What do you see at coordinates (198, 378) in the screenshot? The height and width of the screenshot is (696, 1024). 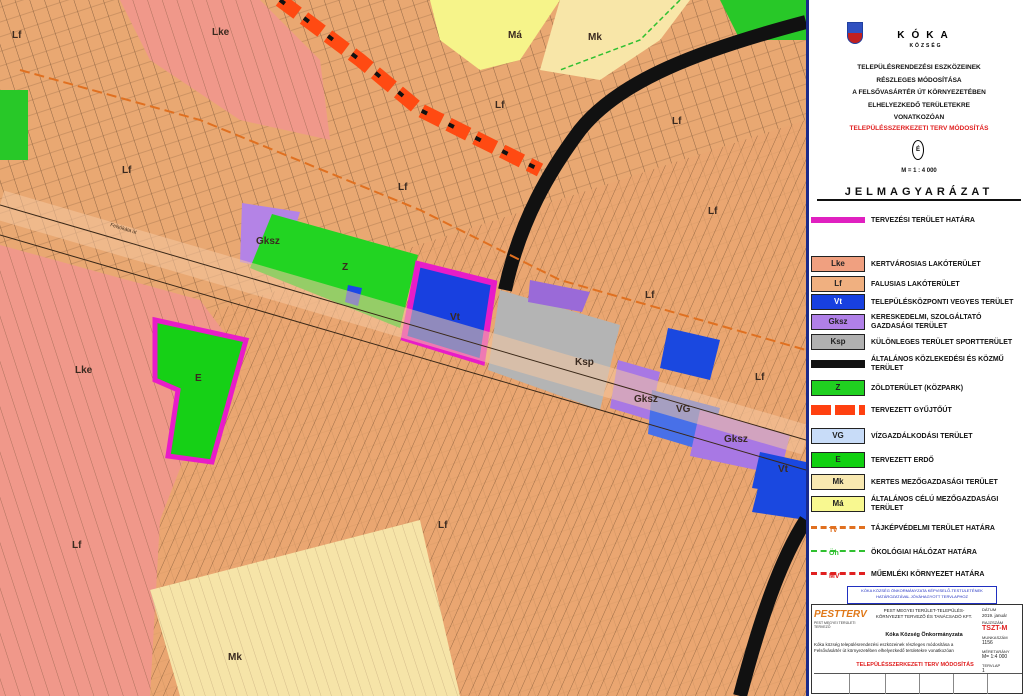 I see `zone-label-e: E` at bounding box center [198, 378].